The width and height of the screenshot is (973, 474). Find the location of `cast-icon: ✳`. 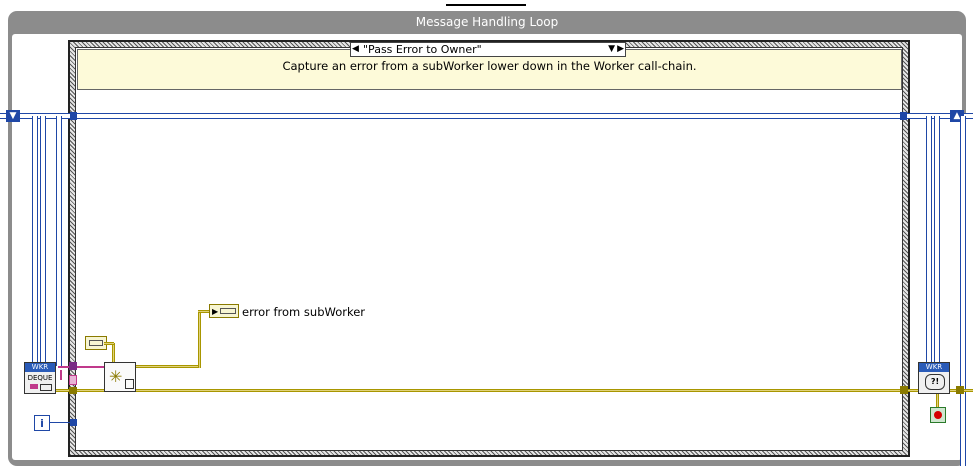

cast-icon: ✳ is located at coordinates (116, 376).